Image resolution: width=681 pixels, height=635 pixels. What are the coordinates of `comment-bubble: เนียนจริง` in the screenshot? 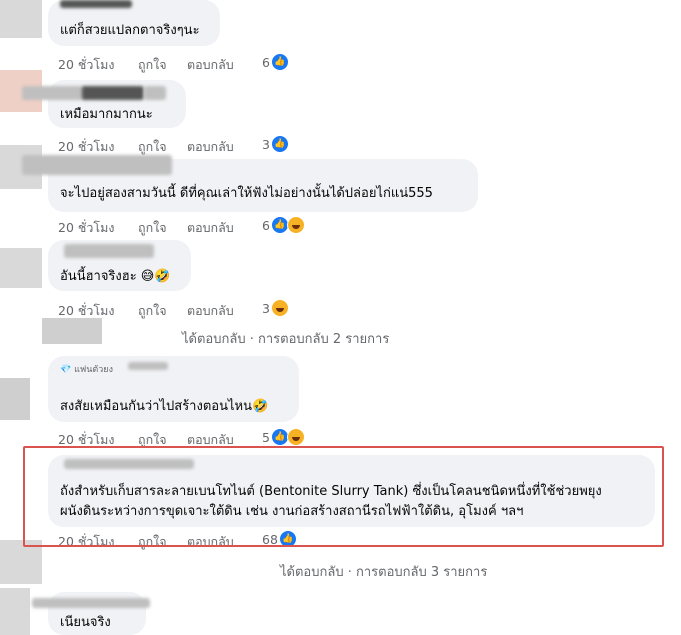 It's located at (91, 613).